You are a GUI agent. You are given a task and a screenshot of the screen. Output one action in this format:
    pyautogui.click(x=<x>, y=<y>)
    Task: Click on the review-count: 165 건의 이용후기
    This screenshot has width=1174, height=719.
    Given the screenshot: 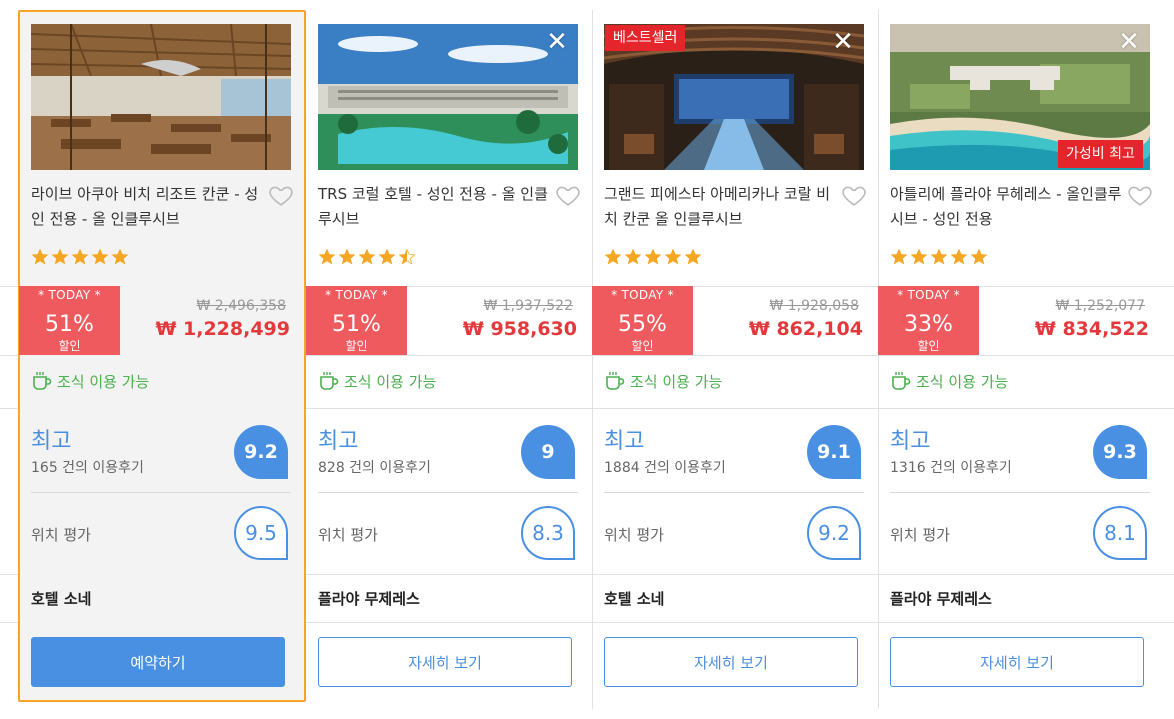 What is the action you would take?
    pyautogui.click(x=87, y=467)
    